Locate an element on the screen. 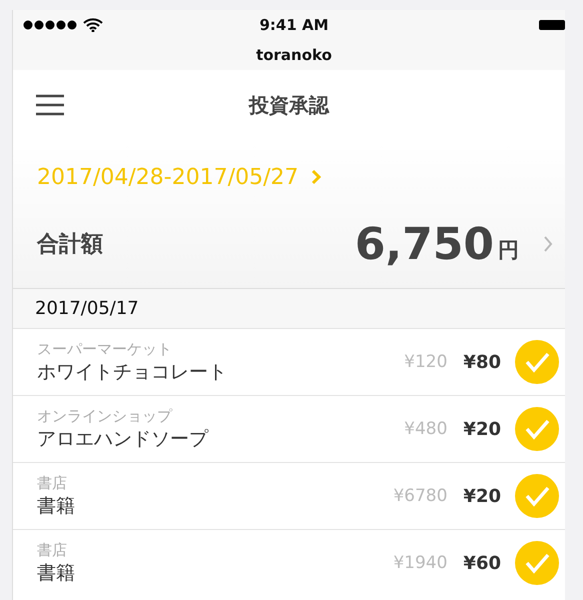 The image size is (583, 600). invest-amount: ¥80 is located at coordinates (482, 362).